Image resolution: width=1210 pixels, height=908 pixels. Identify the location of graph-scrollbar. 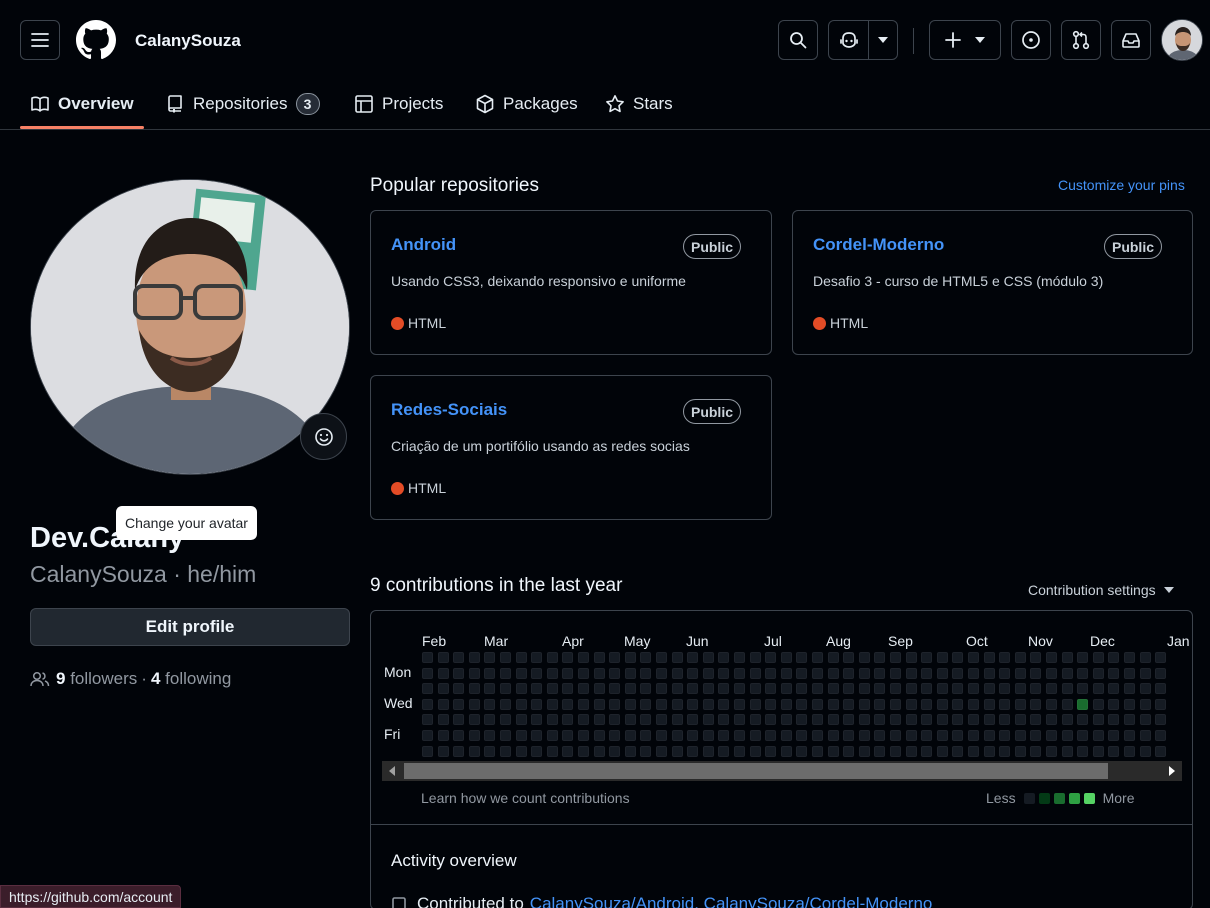
(782, 771).